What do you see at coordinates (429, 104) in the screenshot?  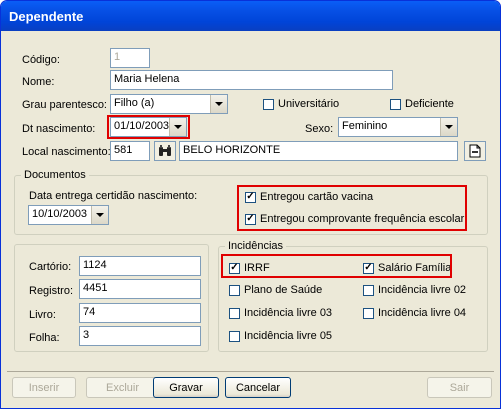 I see `deficiente-label: Deficiente` at bounding box center [429, 104].